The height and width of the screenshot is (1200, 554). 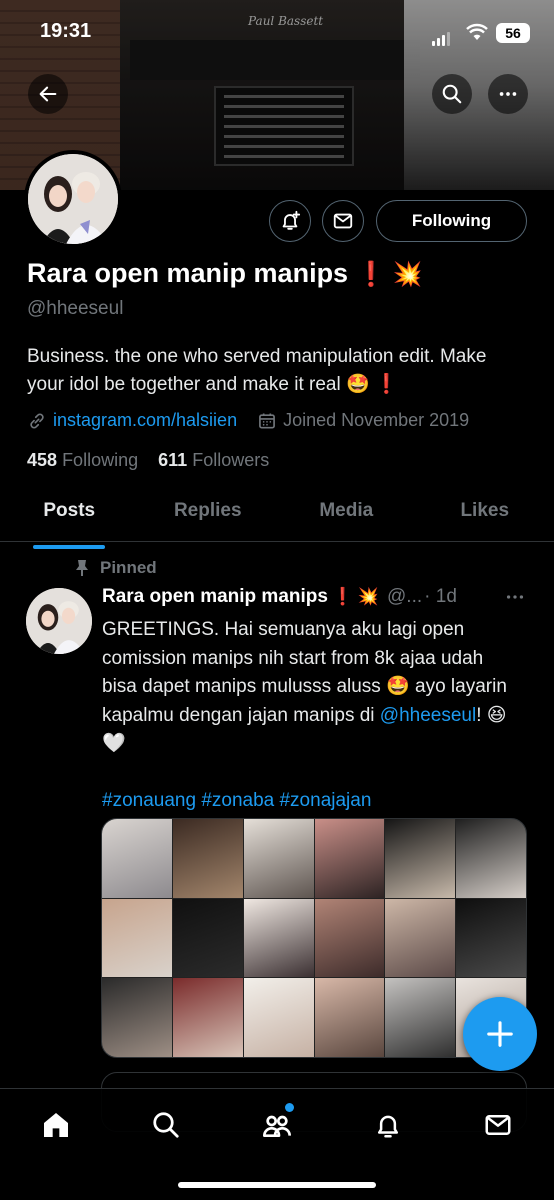 I want to click on back-button, so click(x=48, y=94).